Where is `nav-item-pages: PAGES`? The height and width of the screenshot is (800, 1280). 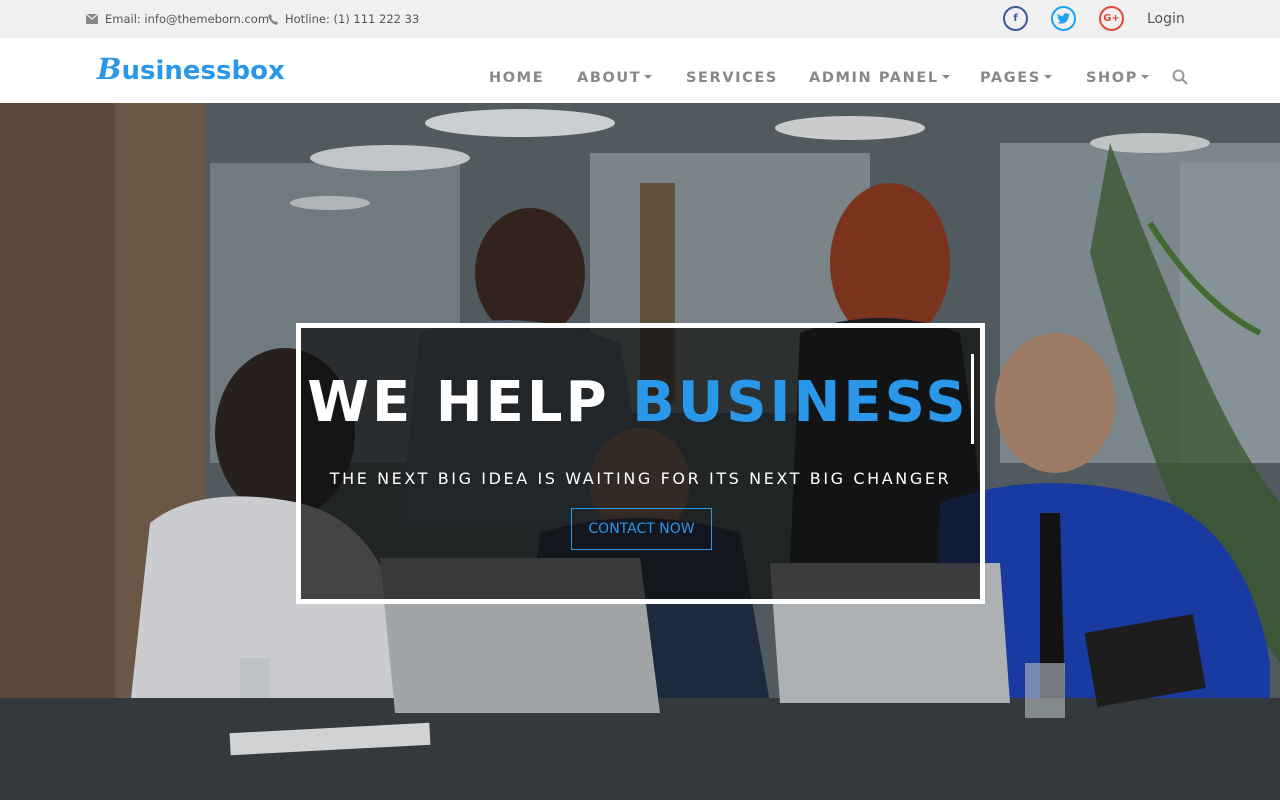
nav-item-pages: PAGES is located at coordinates (1016, 78).